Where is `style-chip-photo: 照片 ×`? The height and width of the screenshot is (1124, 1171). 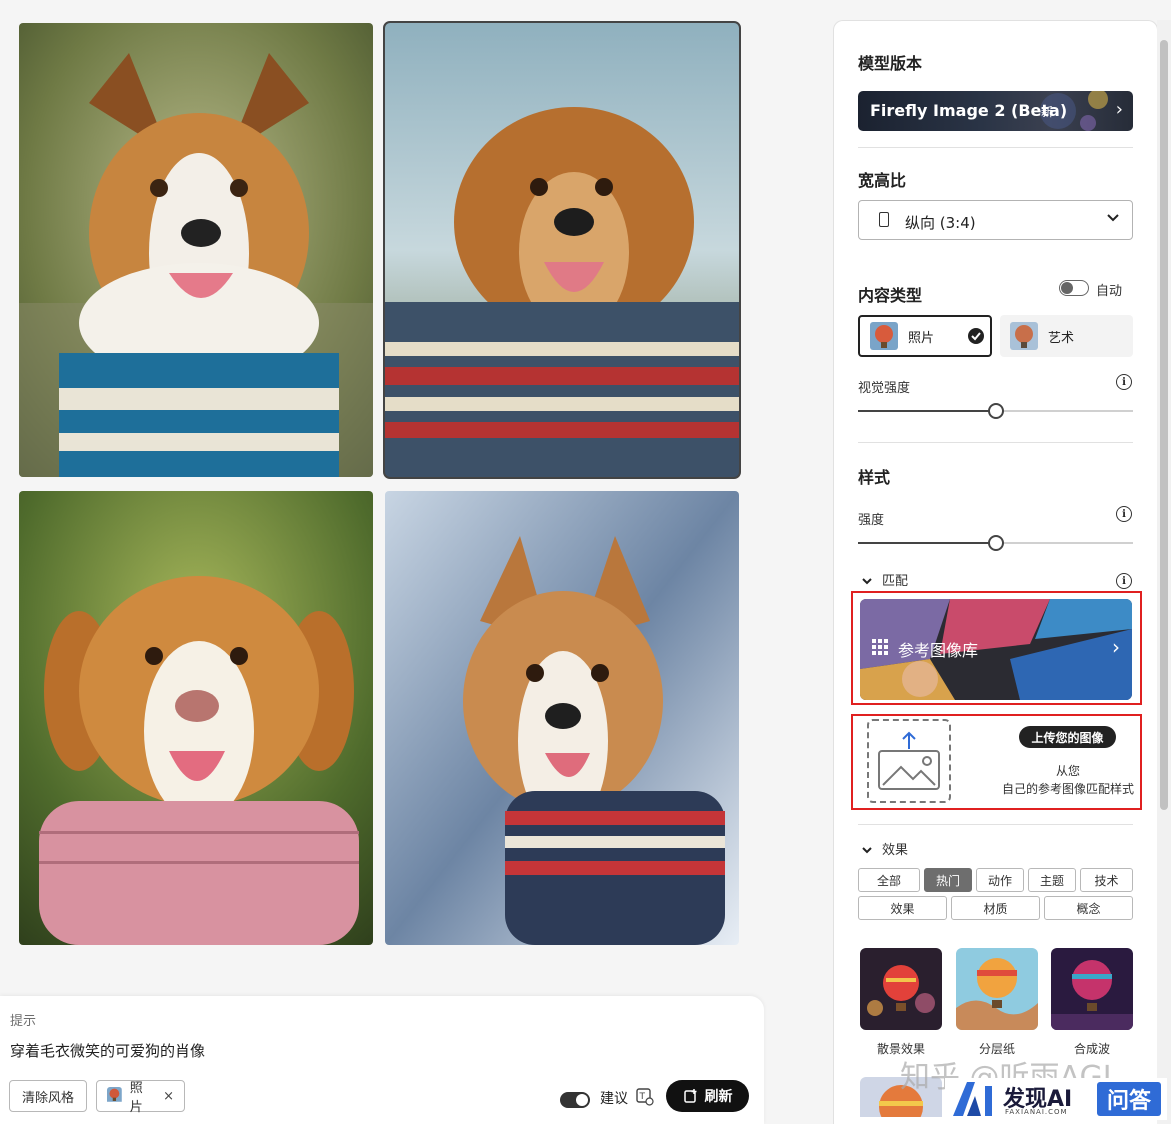
style-chip-photo: 照片 × is located at coordinates (140, 1097).